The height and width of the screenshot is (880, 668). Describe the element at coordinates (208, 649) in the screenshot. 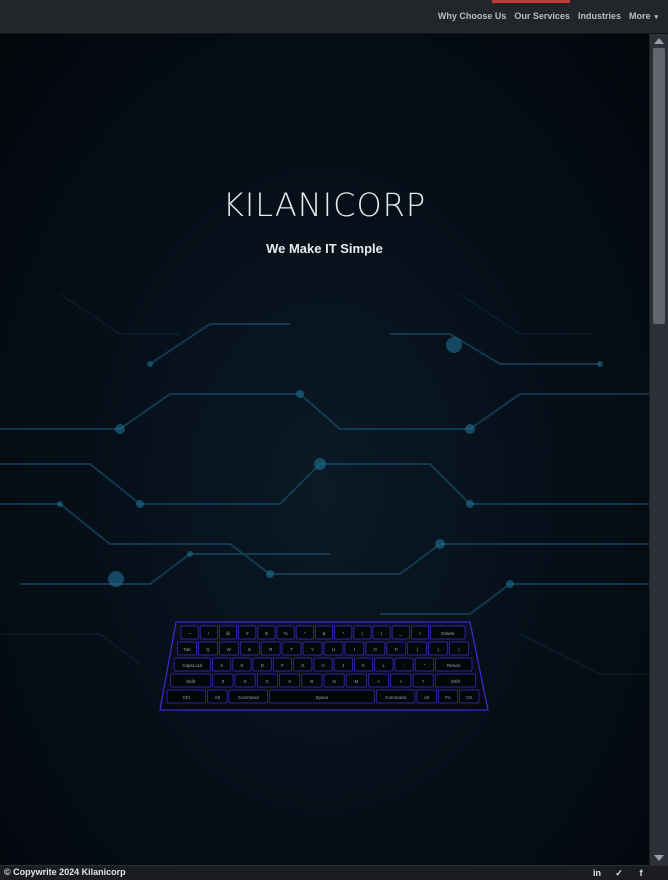

I see `keyboard-key-label: Q` at that location.